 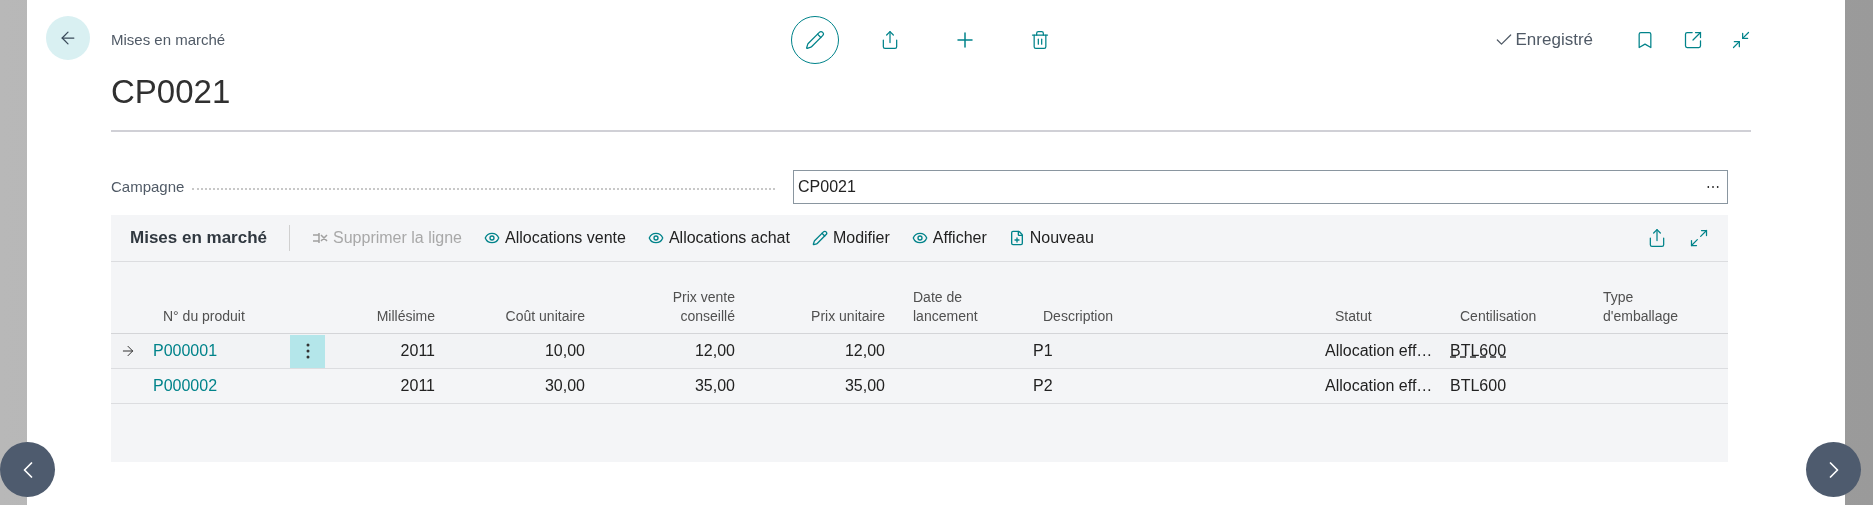 I want to click on back-button, so click(x=68, y=38).